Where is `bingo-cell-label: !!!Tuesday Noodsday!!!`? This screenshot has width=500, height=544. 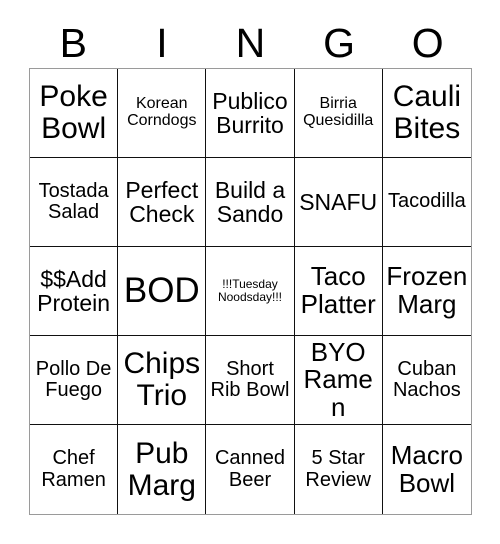 bingo-cell-label: !!!Tuesday Noodsday!!! is located at coordinates (250, 290).